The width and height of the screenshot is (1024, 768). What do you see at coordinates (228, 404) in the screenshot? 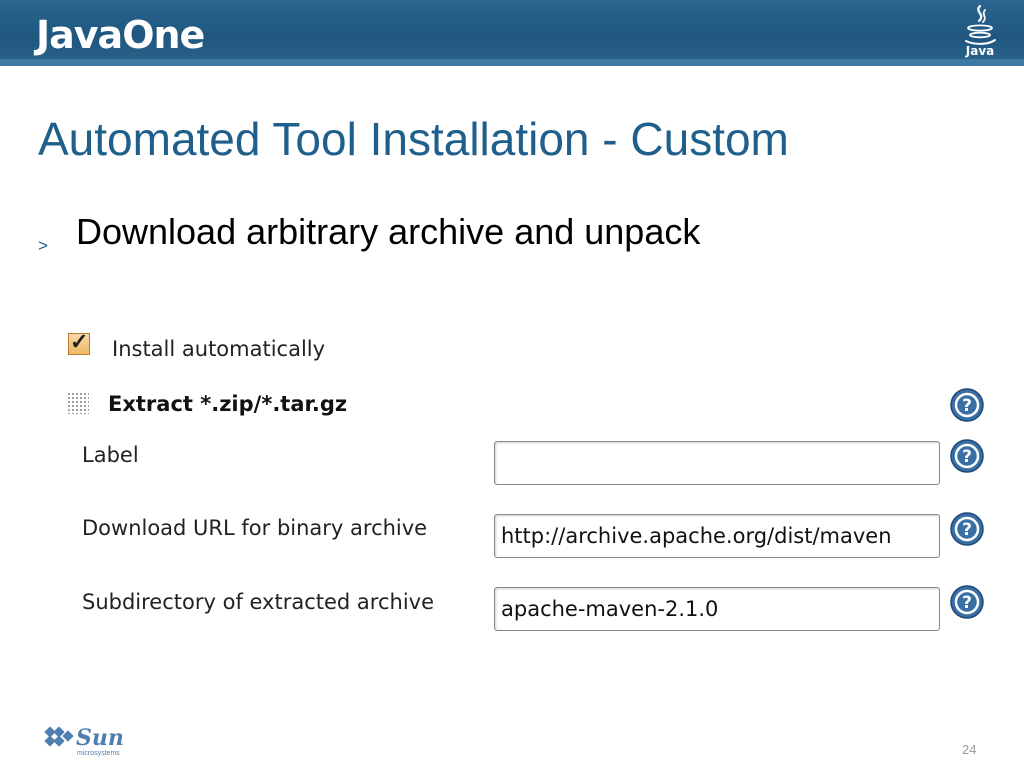
I see `installer-title: Extract *.zip/*.tar.gz` at bounding box center [228, 404].